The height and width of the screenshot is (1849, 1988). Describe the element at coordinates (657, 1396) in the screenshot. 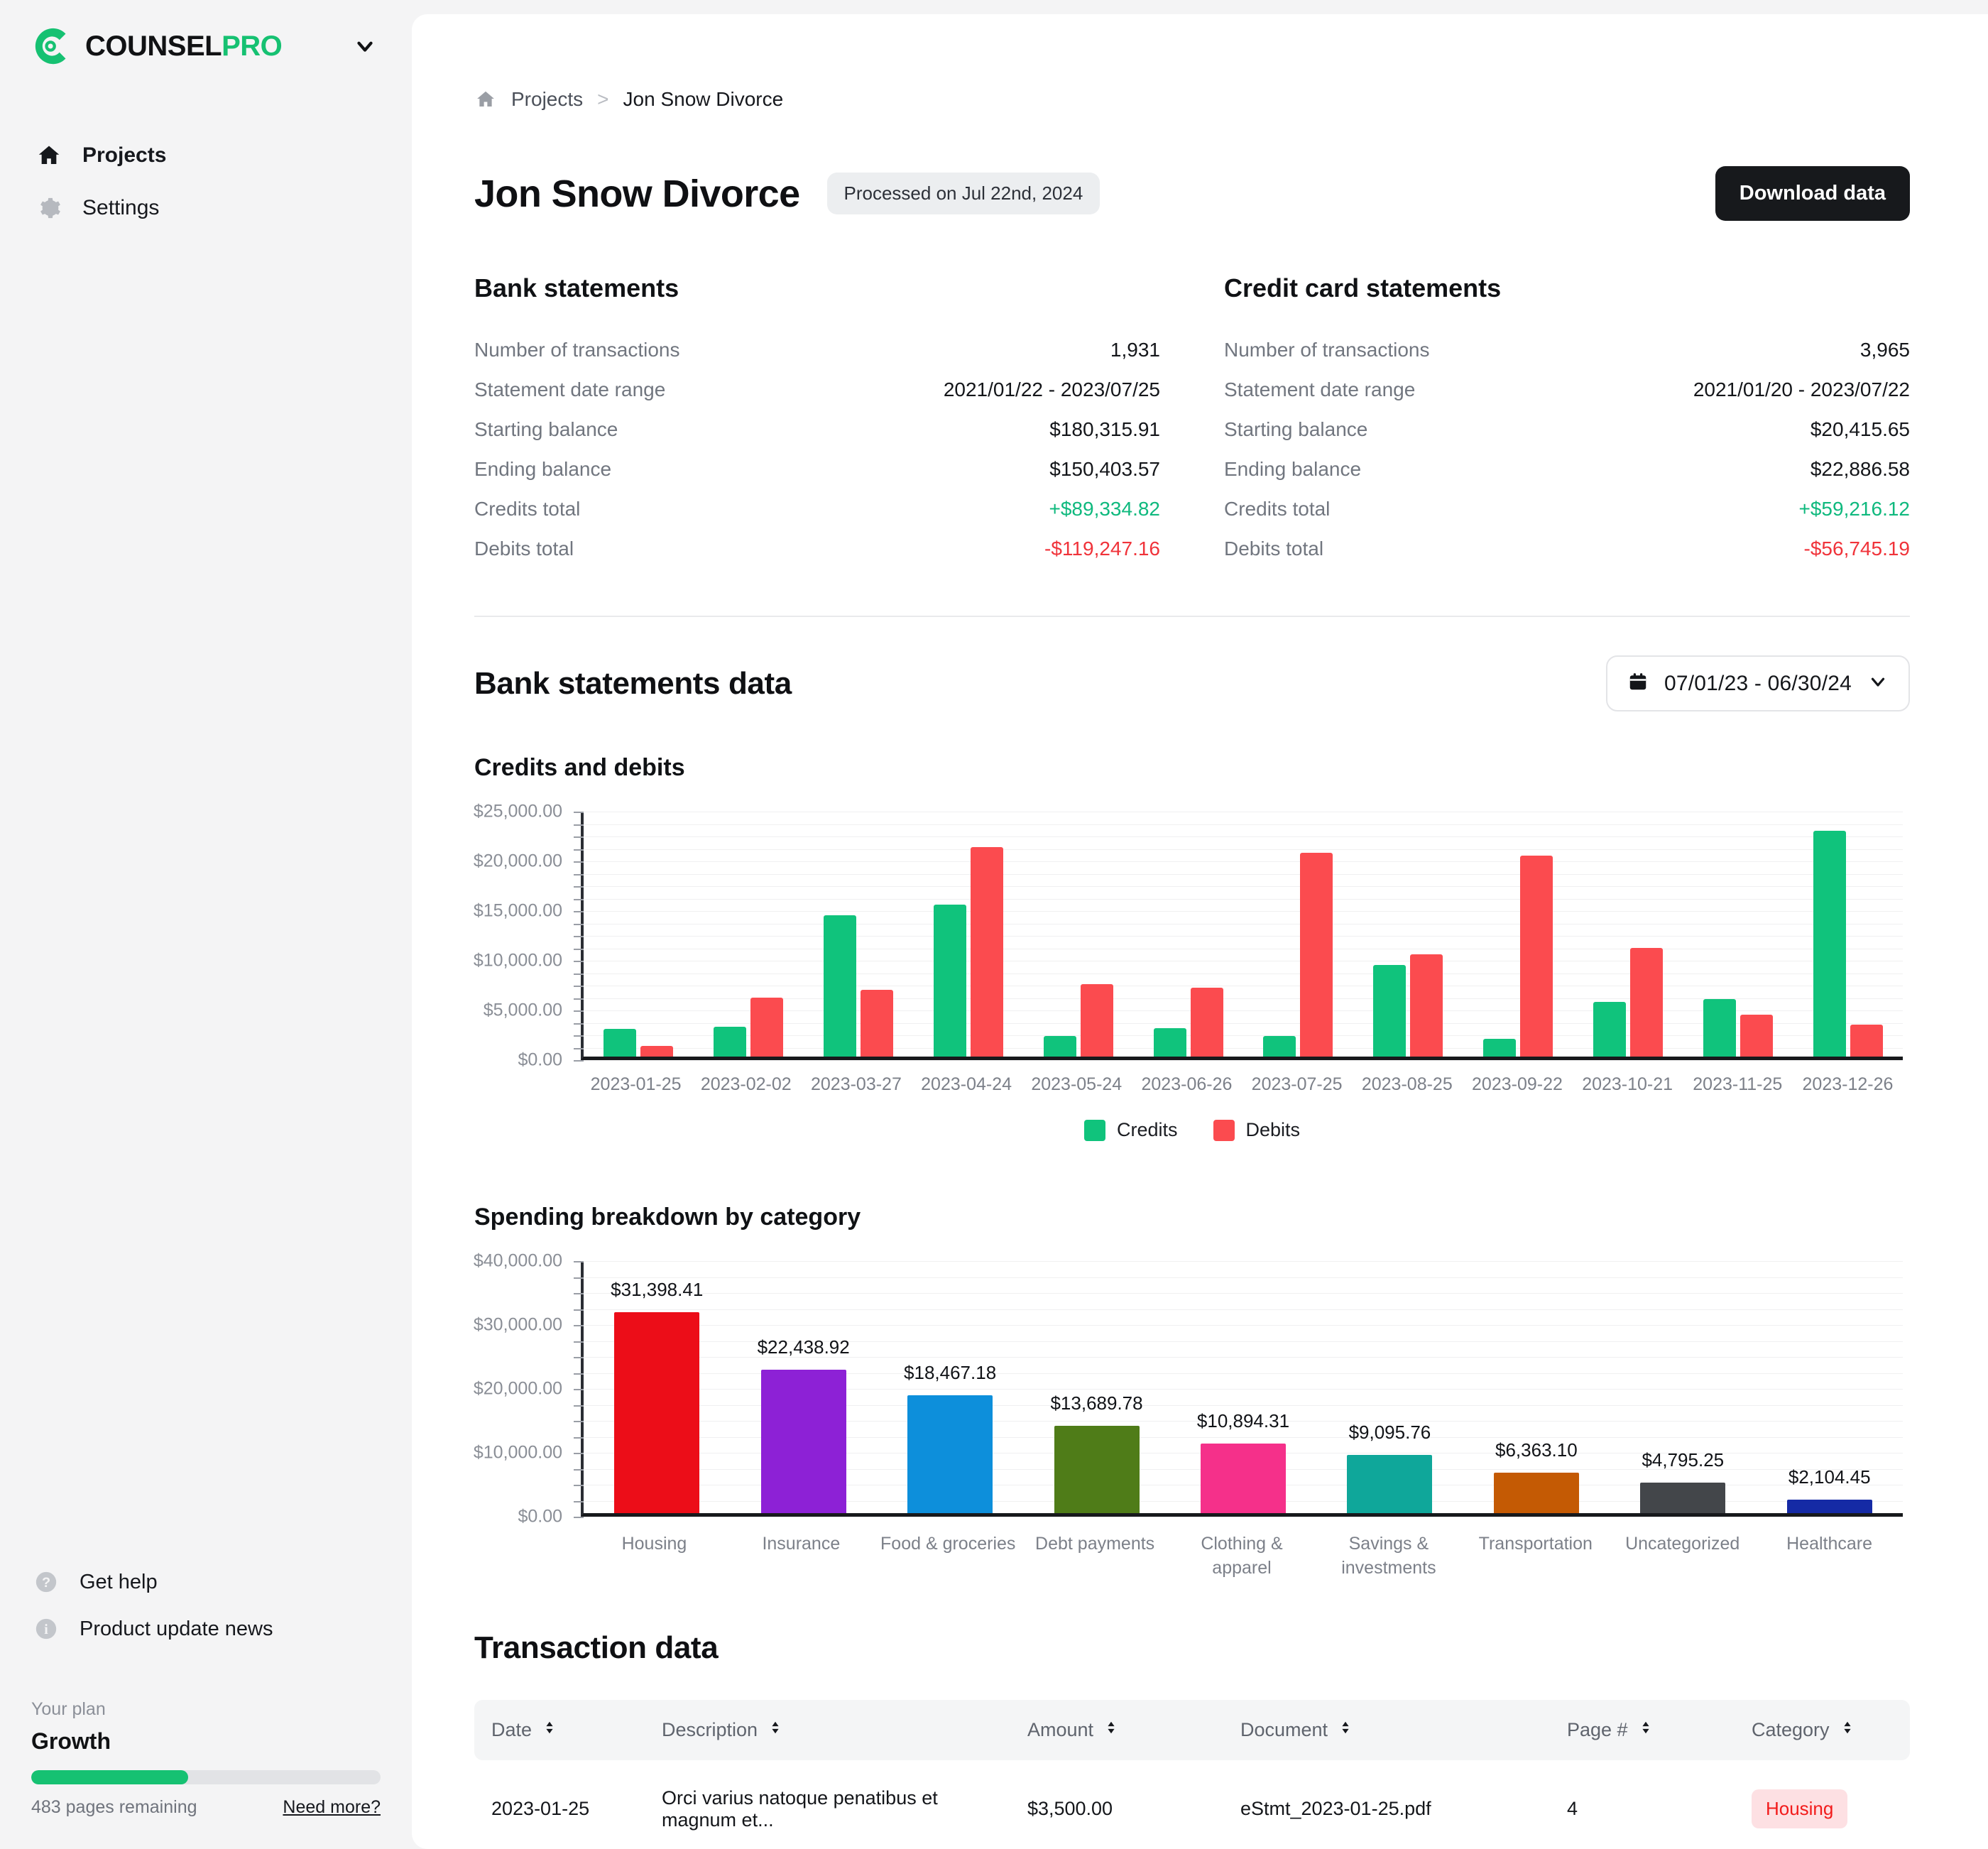

I see `bar-category: $31,398.41` at that location.